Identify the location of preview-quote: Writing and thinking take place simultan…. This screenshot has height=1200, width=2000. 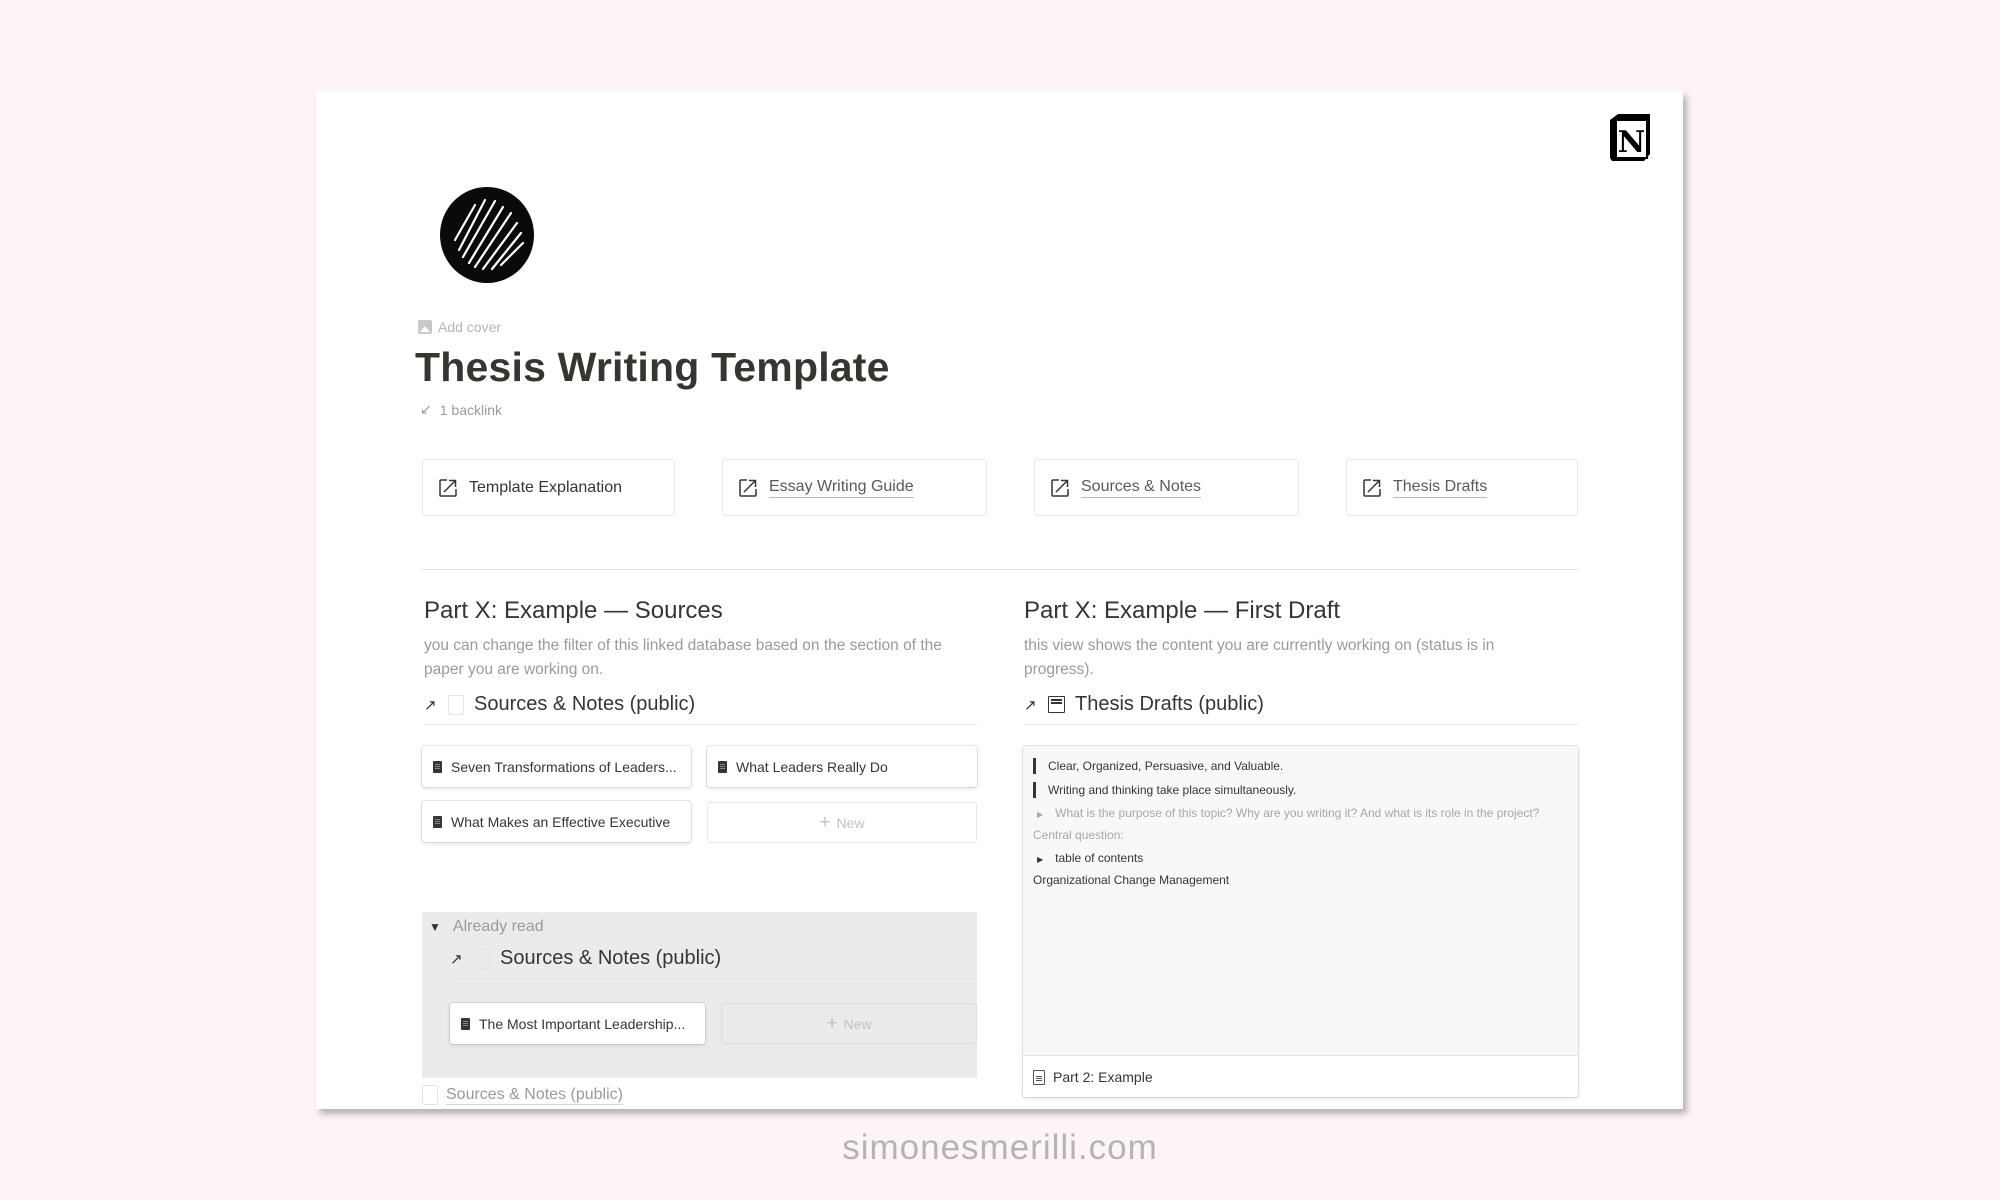
(1164, 790).